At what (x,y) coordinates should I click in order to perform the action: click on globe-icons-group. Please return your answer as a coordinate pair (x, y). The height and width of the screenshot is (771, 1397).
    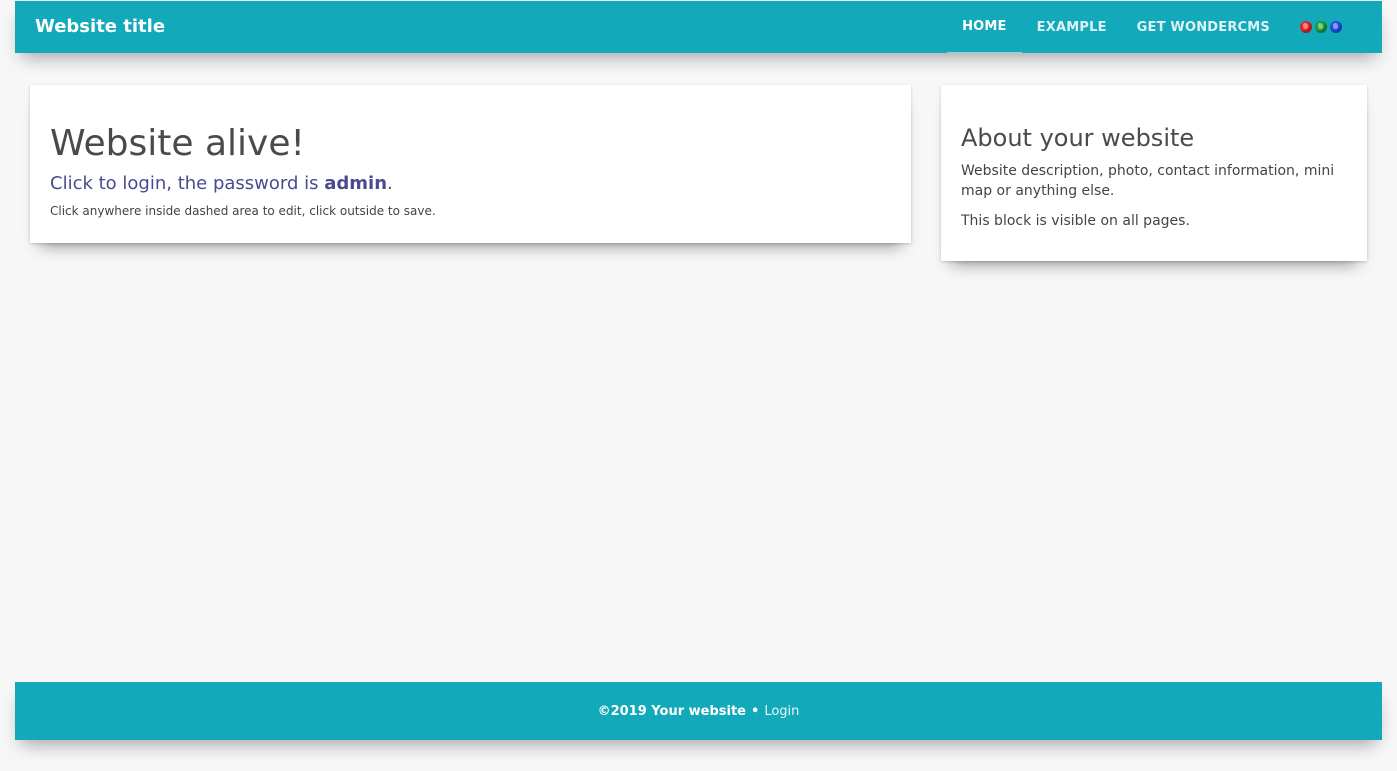
    Looking at the image, I should click on (1333, 27).